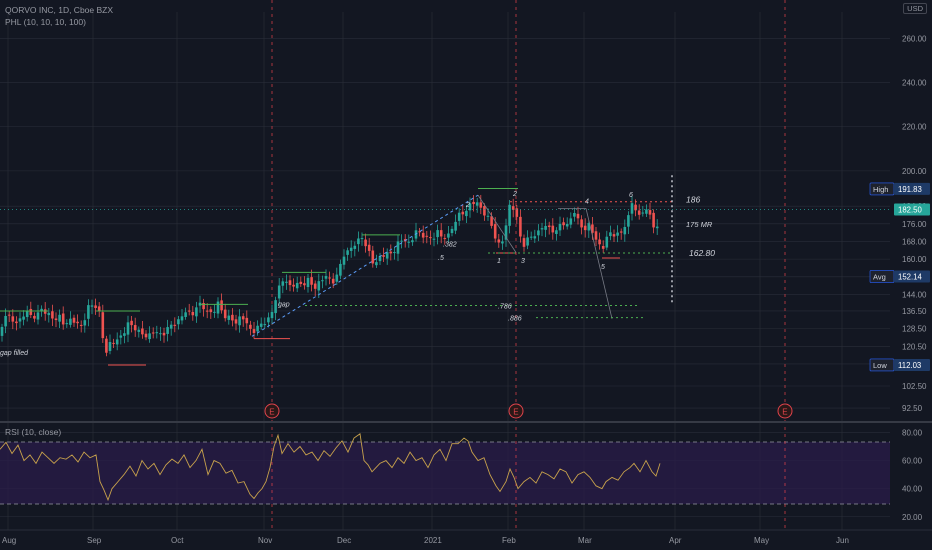 The image size is (932, 550). Describe the element at coordinates (880, 365) in the screenshot. I see `low-tag: Low` at that location.